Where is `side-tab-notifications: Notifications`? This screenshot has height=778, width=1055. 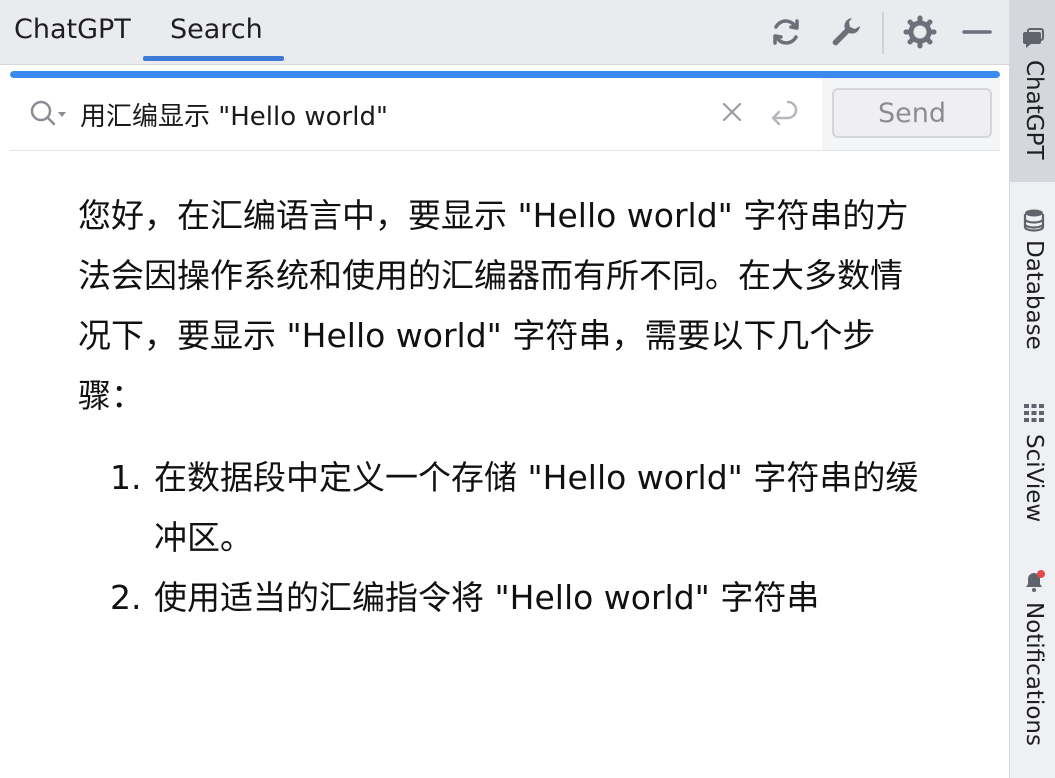 side-tab-notifications: Notifications is located at coordinates (1032, 660).